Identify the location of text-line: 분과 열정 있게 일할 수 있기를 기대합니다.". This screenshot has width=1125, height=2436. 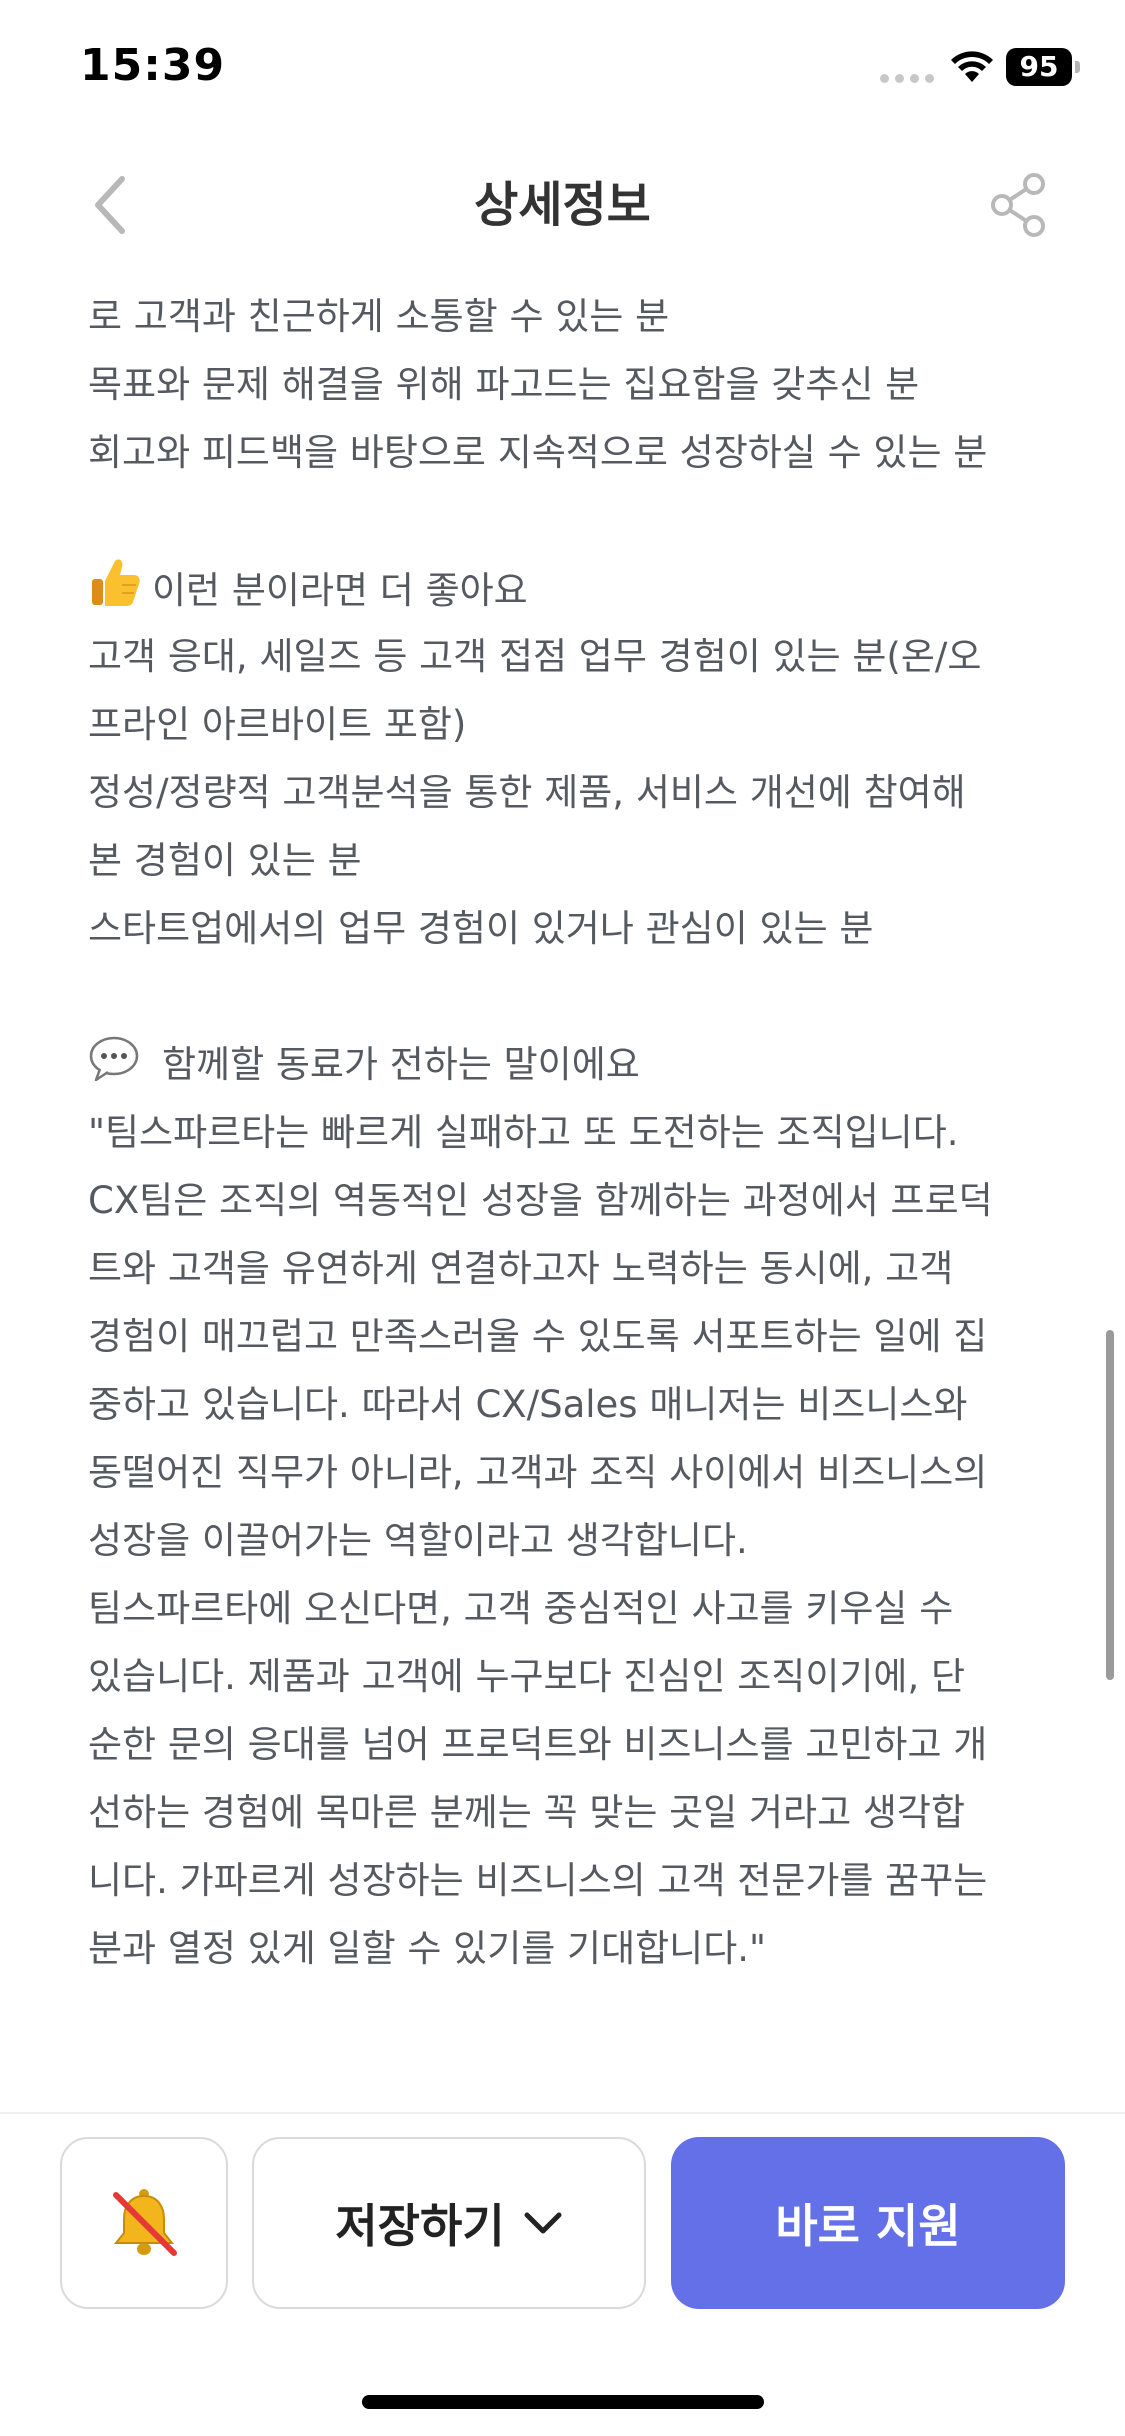
(427, 1948).